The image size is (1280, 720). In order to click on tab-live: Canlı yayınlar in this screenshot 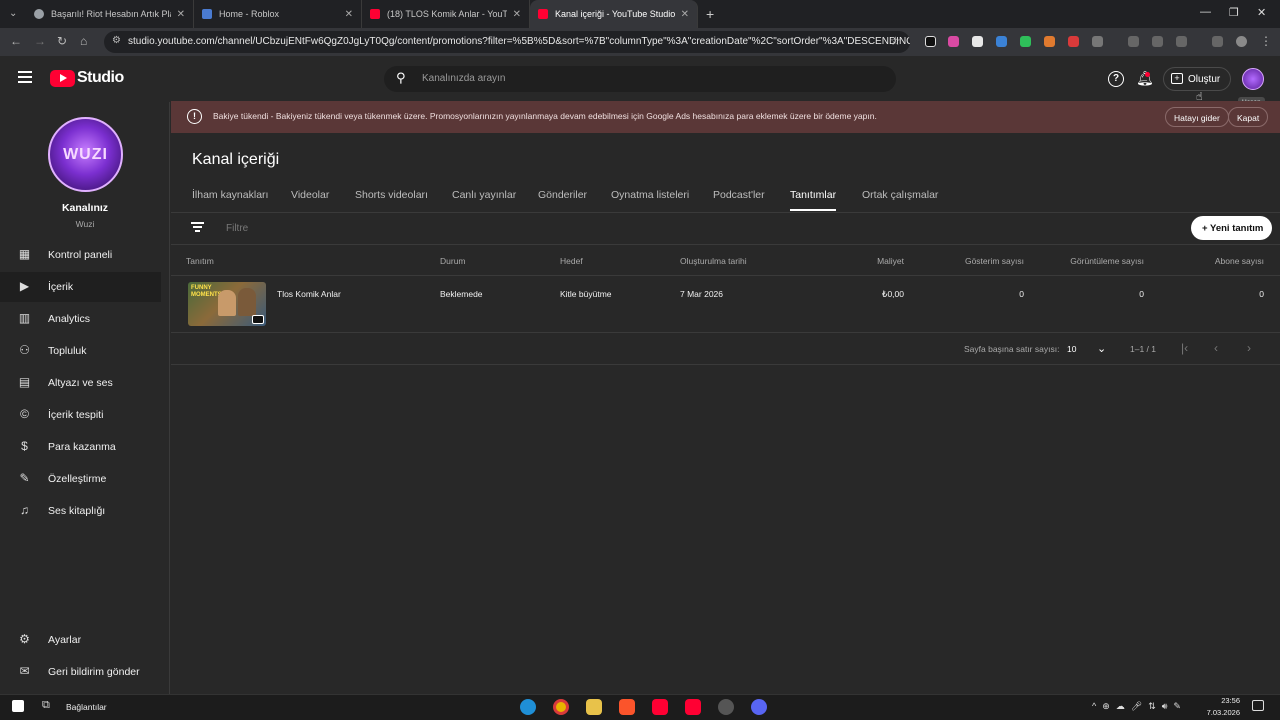, I will do `click(484, 195)`.